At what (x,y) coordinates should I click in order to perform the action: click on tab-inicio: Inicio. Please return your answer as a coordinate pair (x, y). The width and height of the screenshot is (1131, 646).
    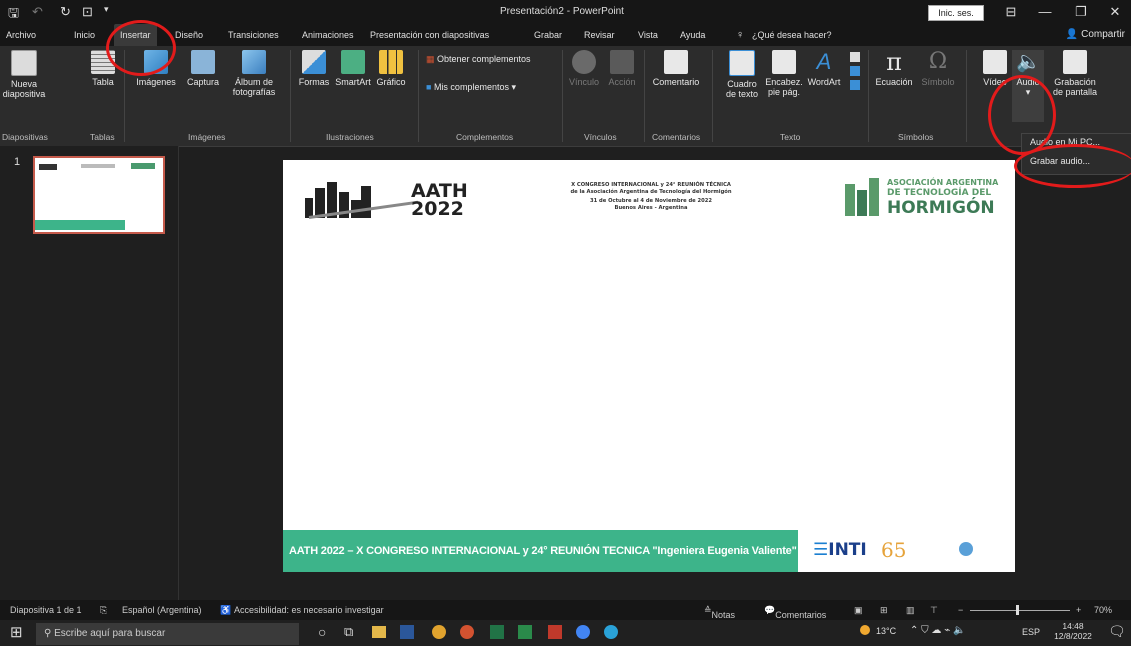
    Looking at the image, I should click on (84, 35).